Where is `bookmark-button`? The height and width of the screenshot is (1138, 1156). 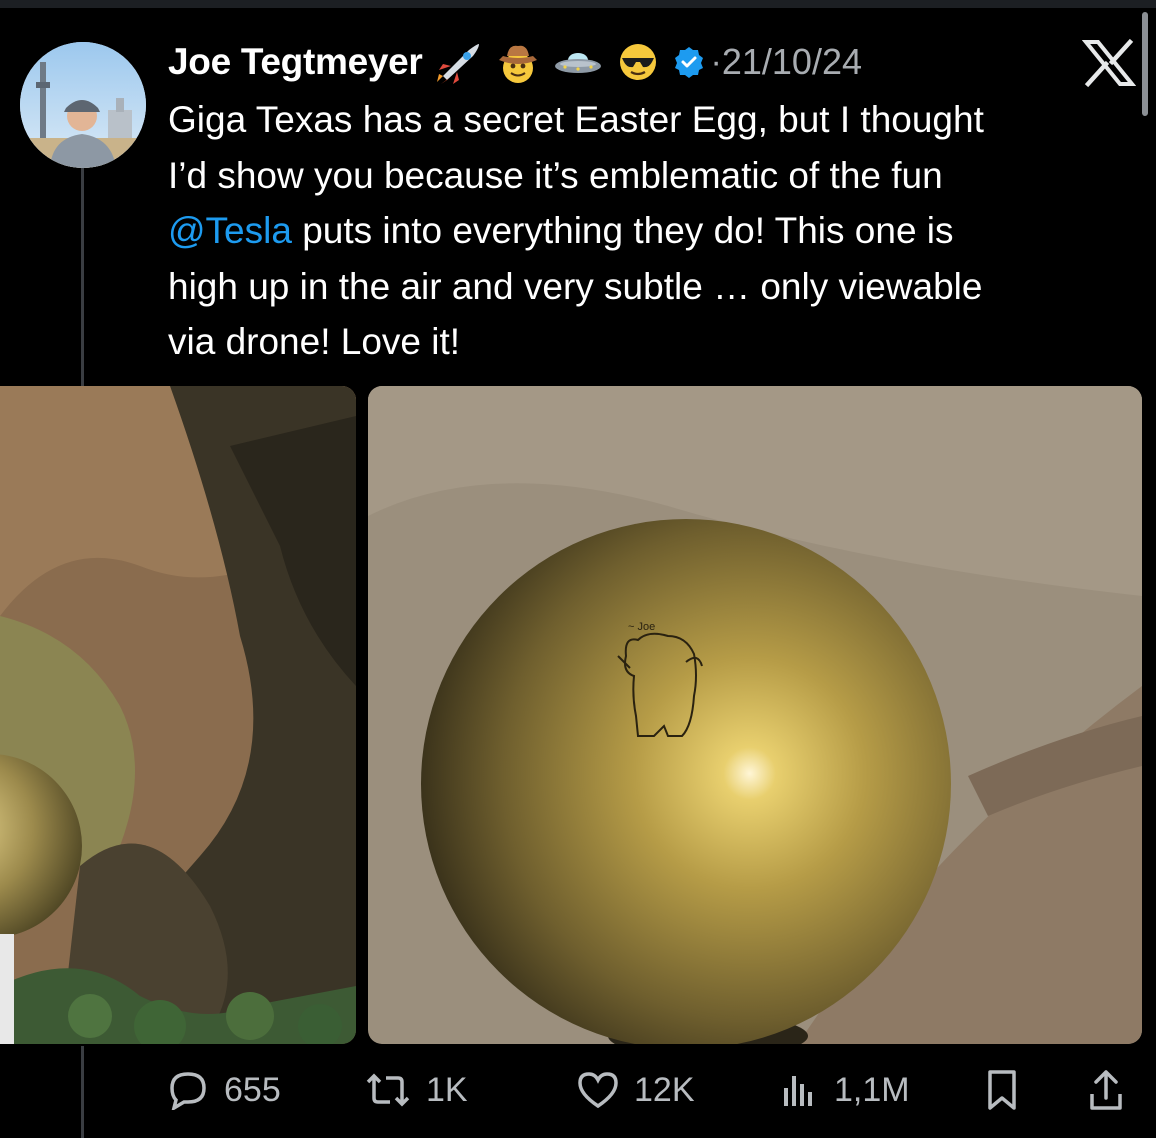 bookmark-button is located at coordinates (1009, 1090).